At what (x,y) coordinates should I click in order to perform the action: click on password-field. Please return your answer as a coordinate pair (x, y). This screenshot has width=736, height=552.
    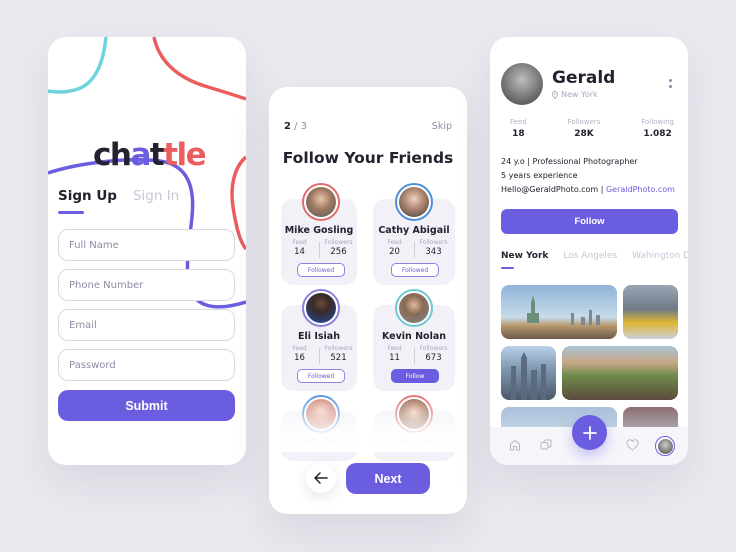
    Looking at the image, I should click on (146, 365).